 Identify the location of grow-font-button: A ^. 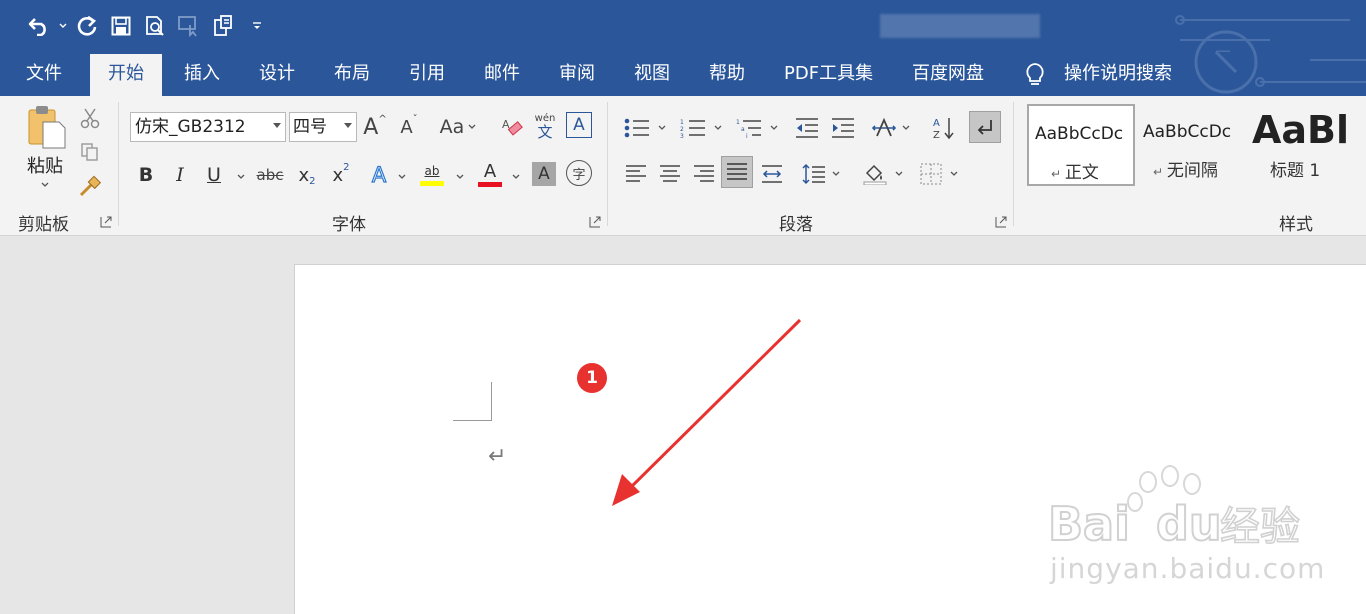
(375, 127).